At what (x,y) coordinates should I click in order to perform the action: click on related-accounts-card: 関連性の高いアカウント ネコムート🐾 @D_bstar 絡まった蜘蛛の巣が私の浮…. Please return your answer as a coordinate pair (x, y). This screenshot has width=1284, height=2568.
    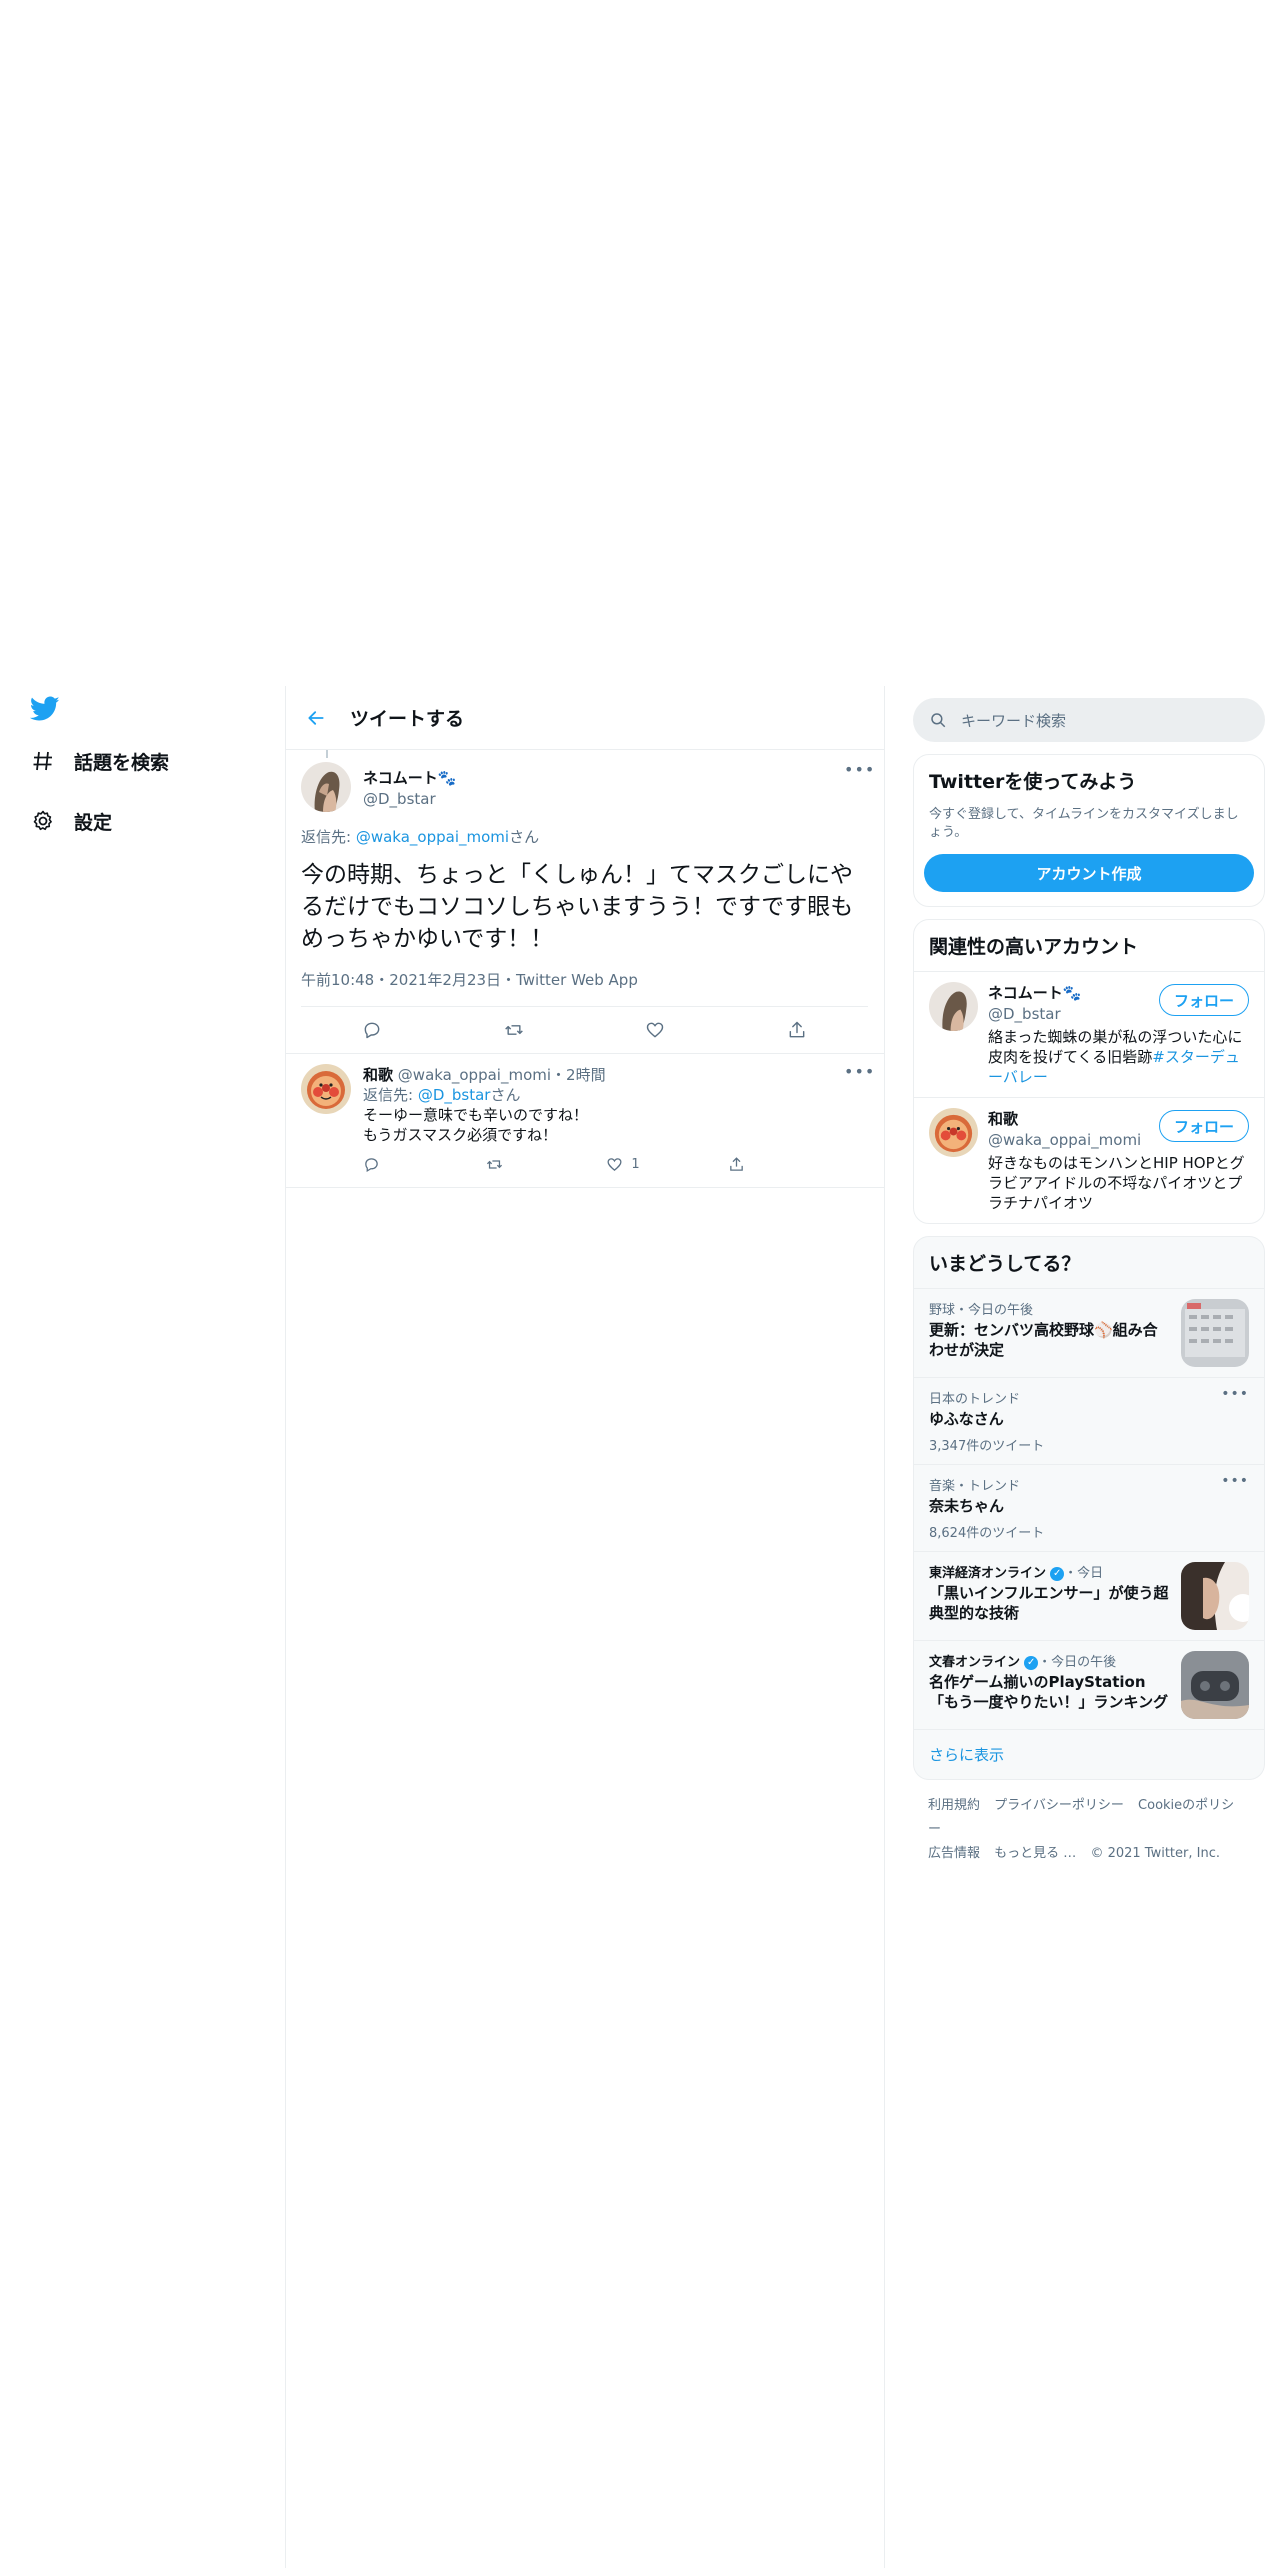
    Looking at the image, I should click on (1089, 1071).